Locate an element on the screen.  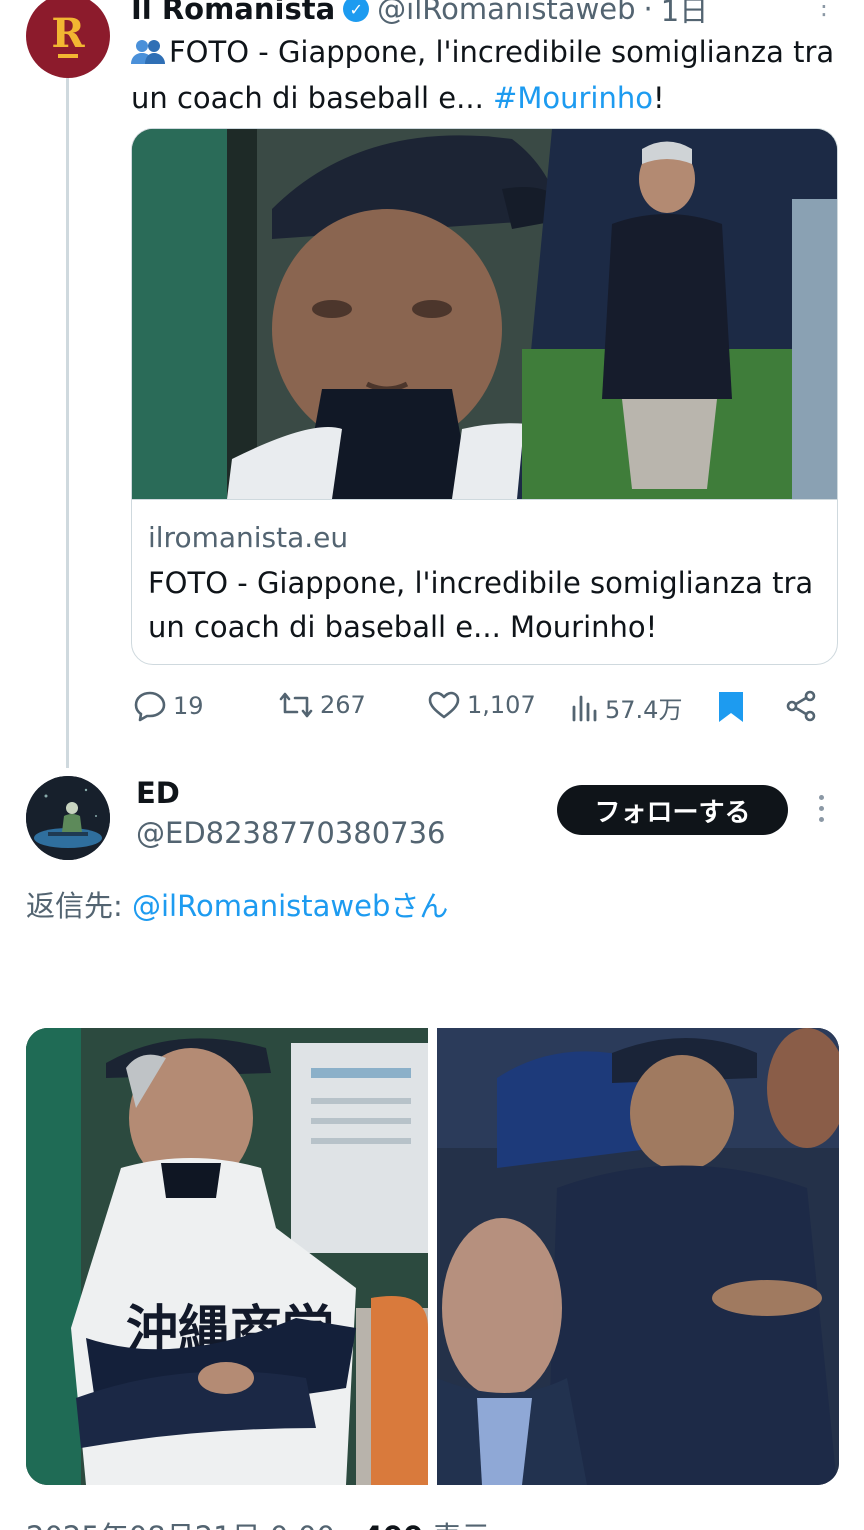
verified-icon: ✓ is located at coordinates (356, 11).